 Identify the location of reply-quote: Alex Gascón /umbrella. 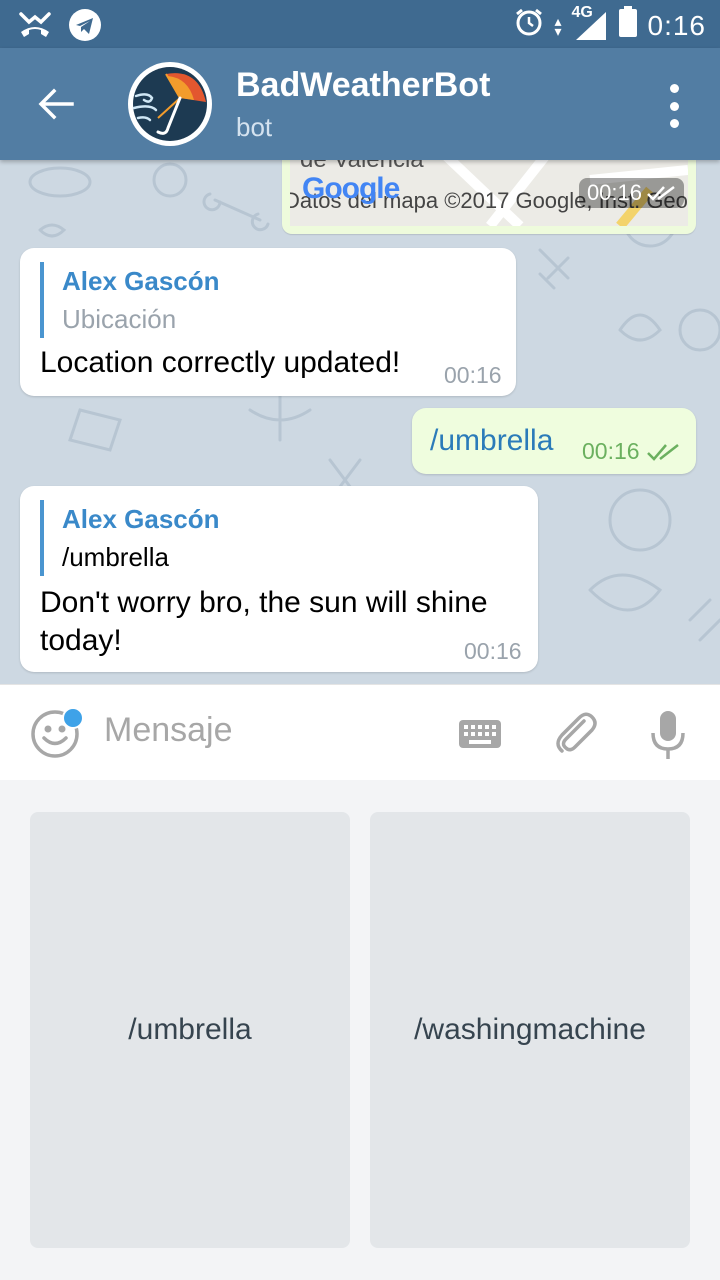
(130, 538).